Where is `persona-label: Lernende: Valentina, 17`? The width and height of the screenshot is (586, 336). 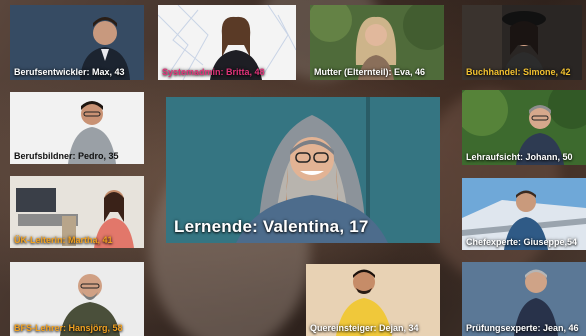
persona-label: Lernende: Valentina, 17 is located at coordinates (271, 226).